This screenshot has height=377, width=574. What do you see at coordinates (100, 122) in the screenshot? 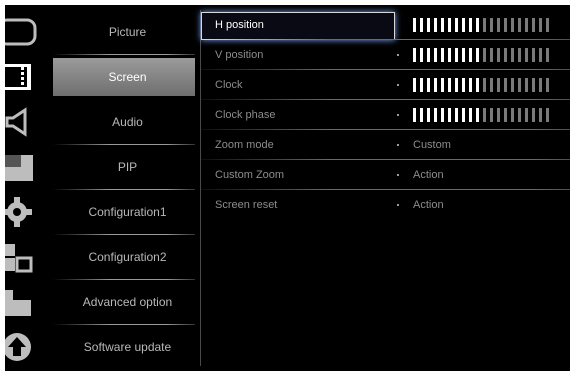
I see `menu-item-audio: Audio` at bounding box center [100, 122].